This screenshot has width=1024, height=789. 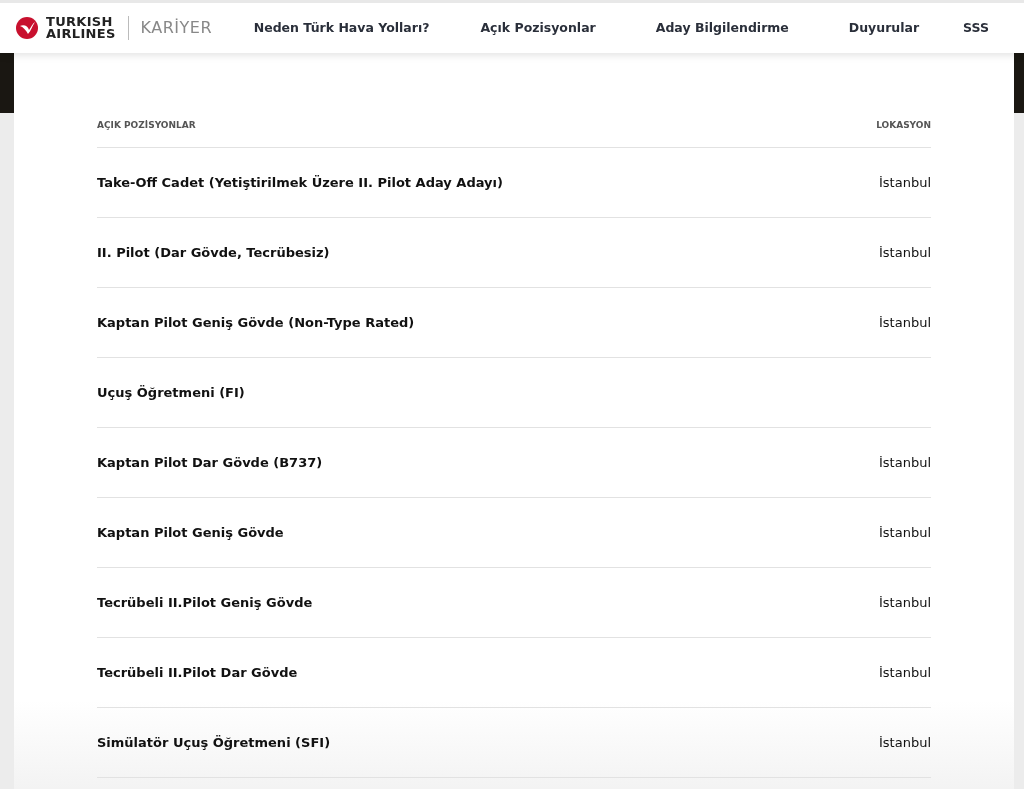 What do you see at coordinates (205, 602) in the screenshot?
I see `job-title-link: Tecrübeli II.Pilot Geniş Gövde` at bounding box center [205, 602].